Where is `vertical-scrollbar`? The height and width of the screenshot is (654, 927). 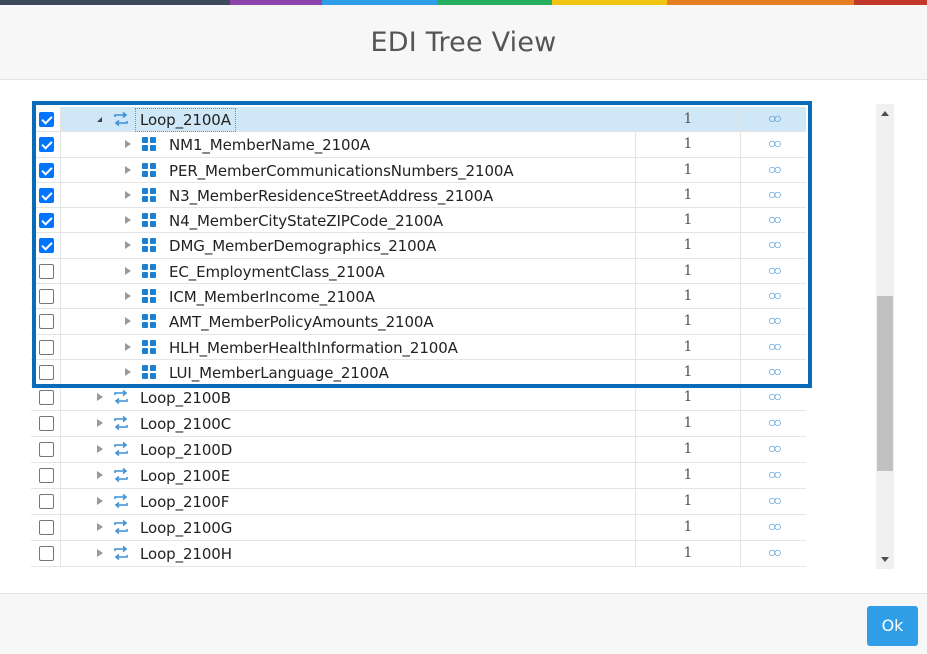 vertical-scrollbar is located at coordinates (885, 336).